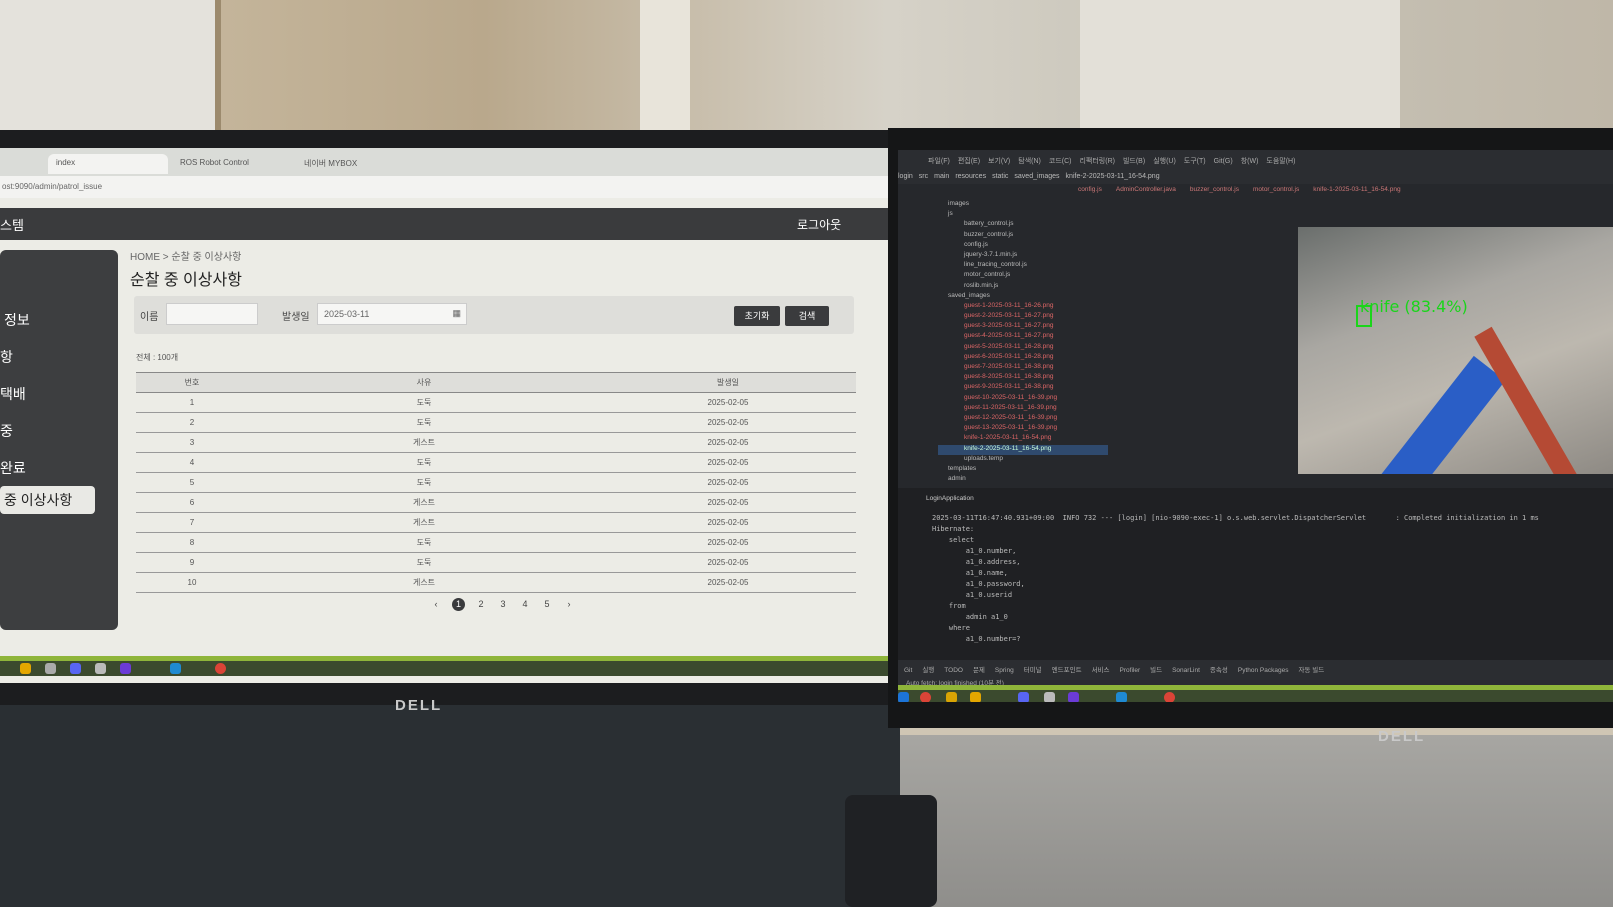 The width and height of the screenshot is (1613, 907). What do you see at coordinates (1023, 266) in the screenshot?
I see `tree-file: line_tracing_control.js` at bounding box center [1023, 266].